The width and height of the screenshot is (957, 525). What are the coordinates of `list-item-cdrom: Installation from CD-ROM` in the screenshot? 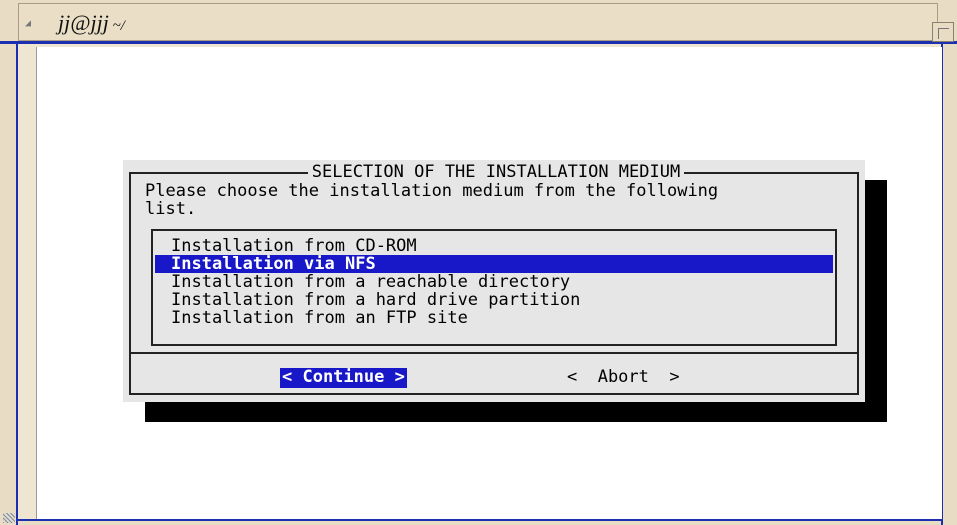 It's located at (497, 246).